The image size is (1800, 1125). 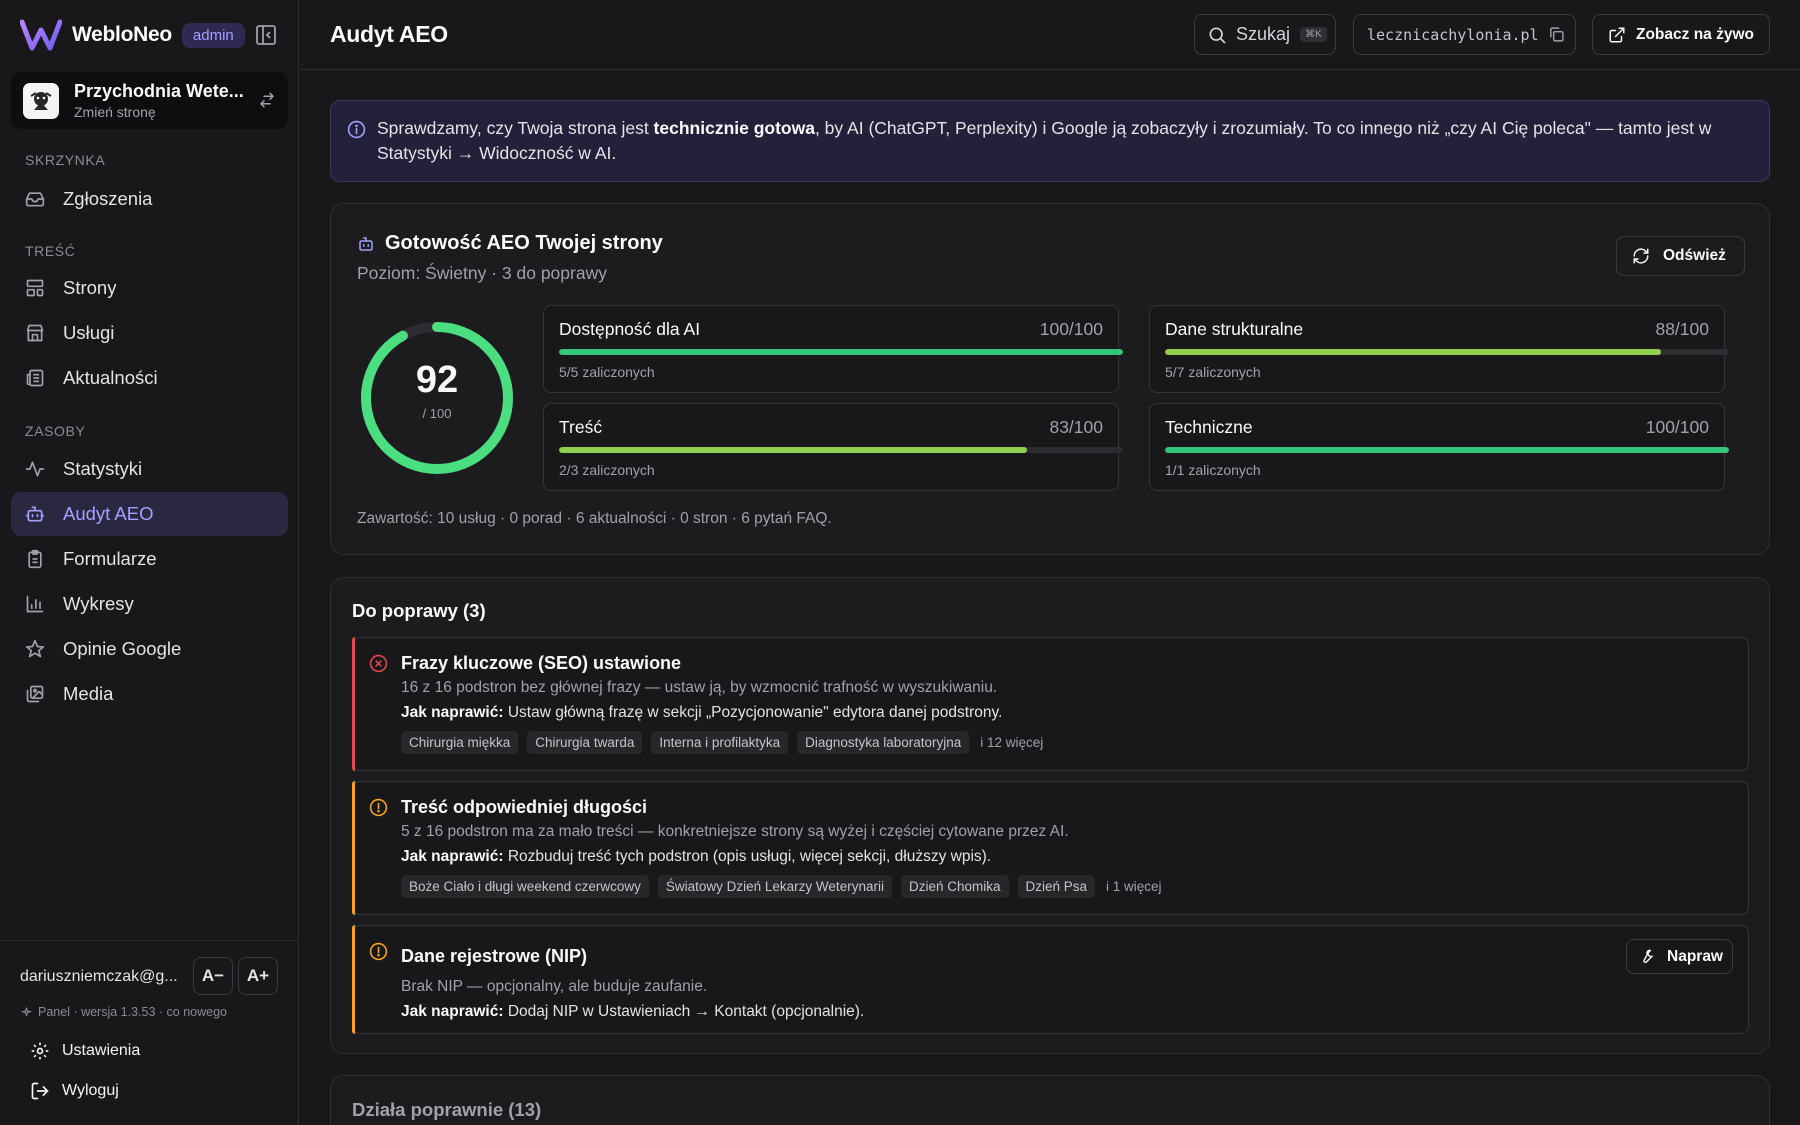 What do you see at coordinates (266, 35) in the screenshot?
I see `sidebar-collapse-icon` at bounding box center [266, 35].